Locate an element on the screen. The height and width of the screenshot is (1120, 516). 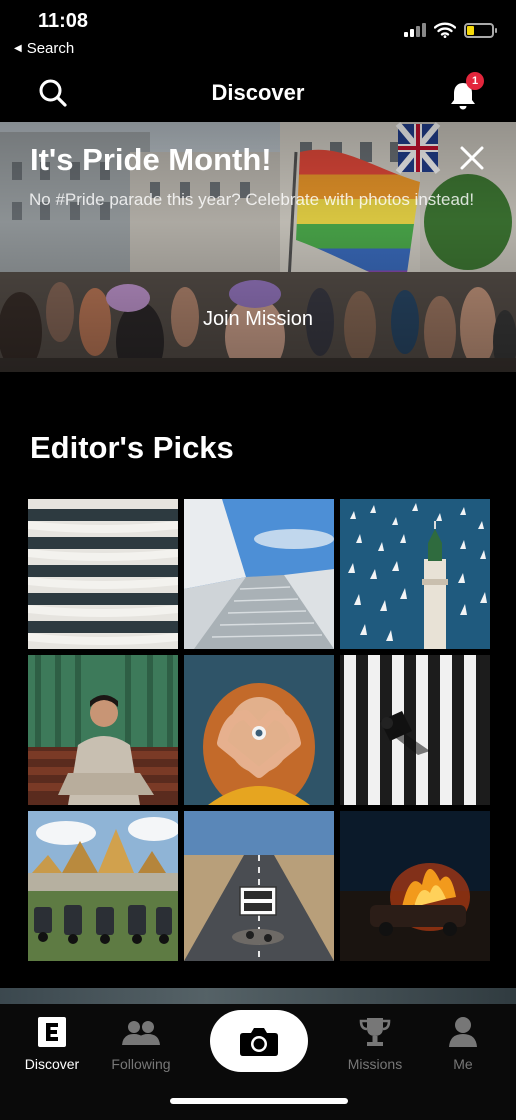
status-icons is located at coordinates (450, 30).